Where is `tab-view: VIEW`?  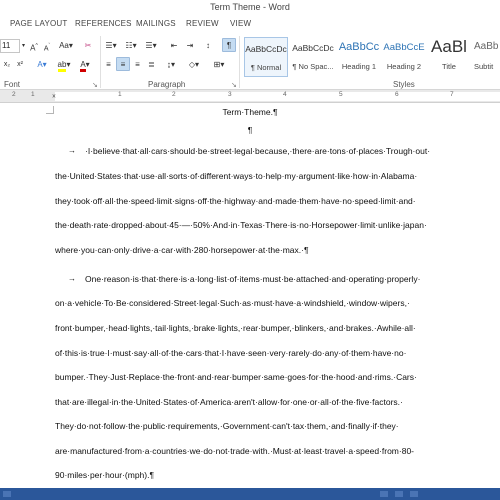
tab-view: VIEW is located at coordinates (240, 23).